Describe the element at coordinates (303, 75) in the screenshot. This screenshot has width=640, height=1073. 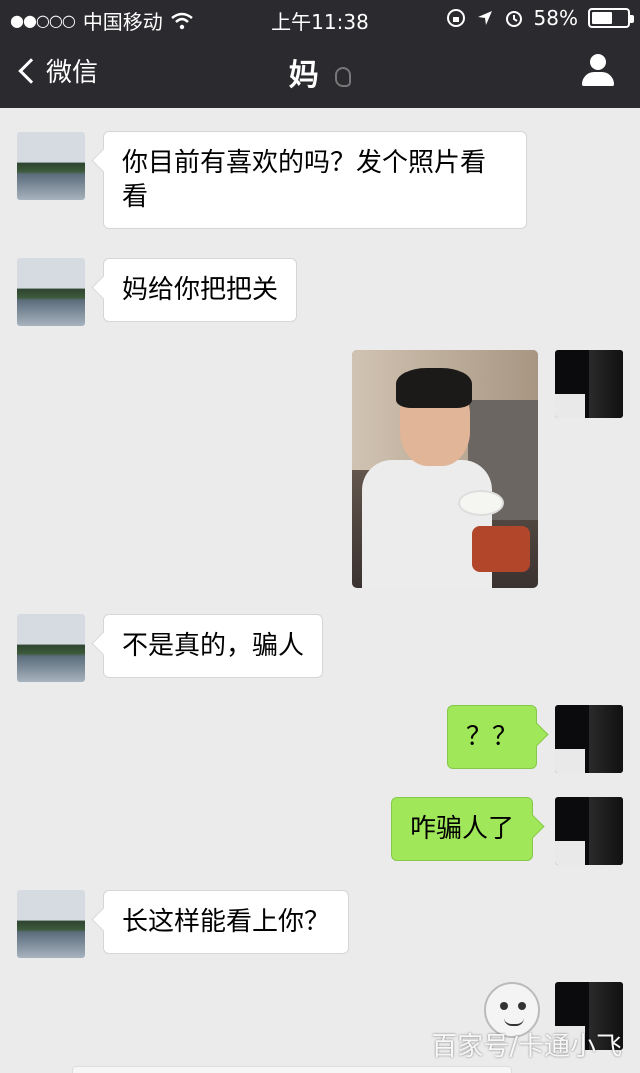
I see `chat-title-text: 妈` at that location.